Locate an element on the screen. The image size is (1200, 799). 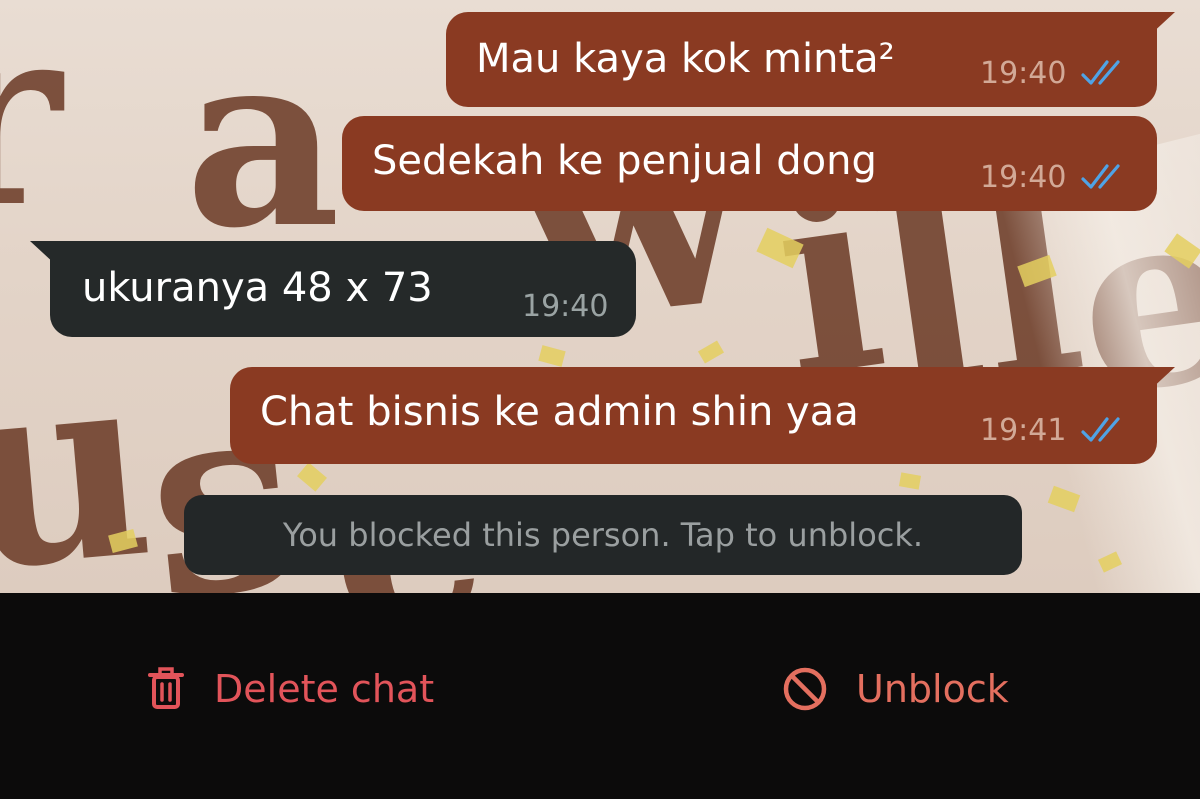
message-bubble-outgoing: Chat bisnis ke admin shin yaa 19:41 is located at coordinates (702, 415).